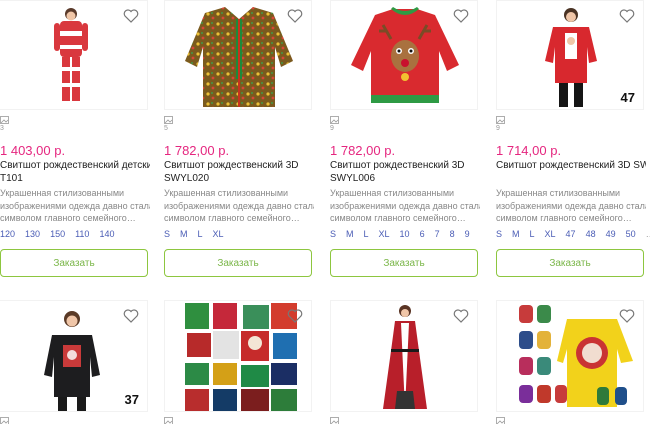  I want to click on title-line: Свитшот рождественский детский 3D, so click(75, 165).